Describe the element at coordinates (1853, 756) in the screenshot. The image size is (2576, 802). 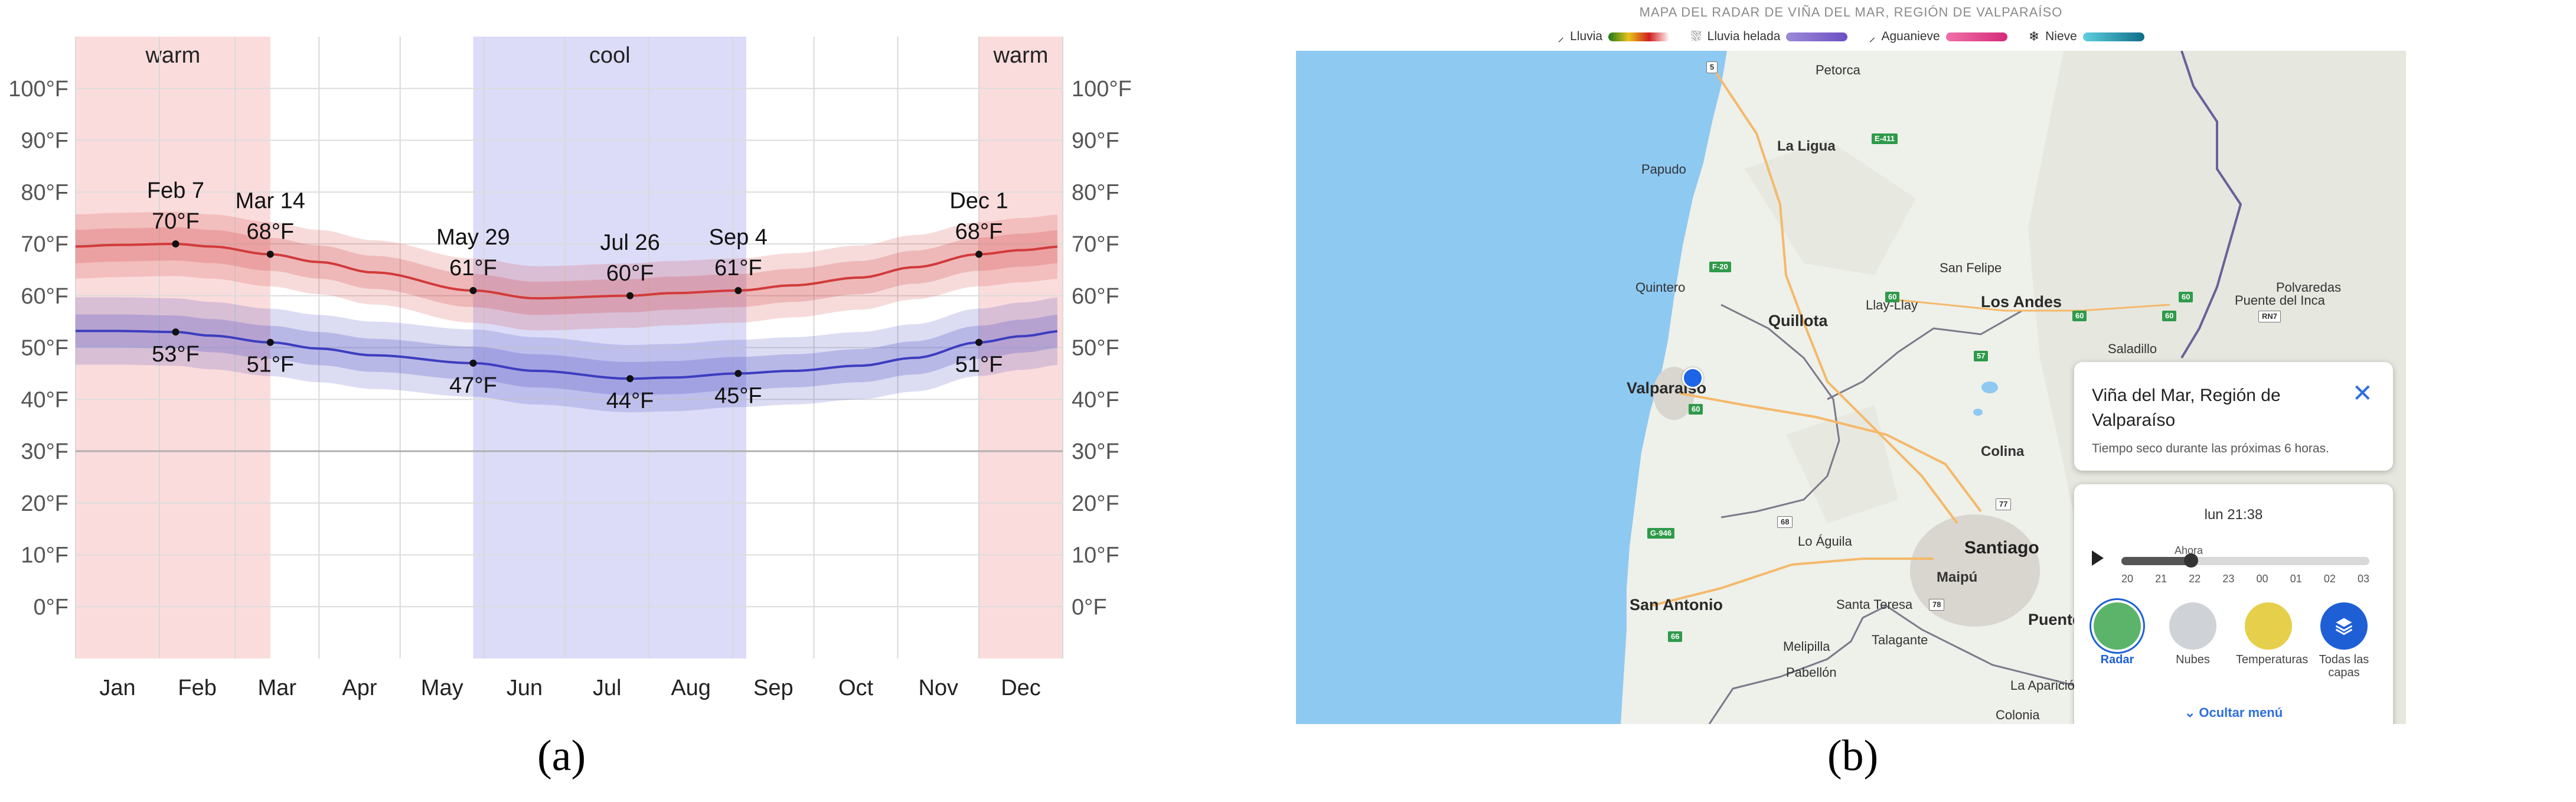
I see `caption-b: (b)` at that location.